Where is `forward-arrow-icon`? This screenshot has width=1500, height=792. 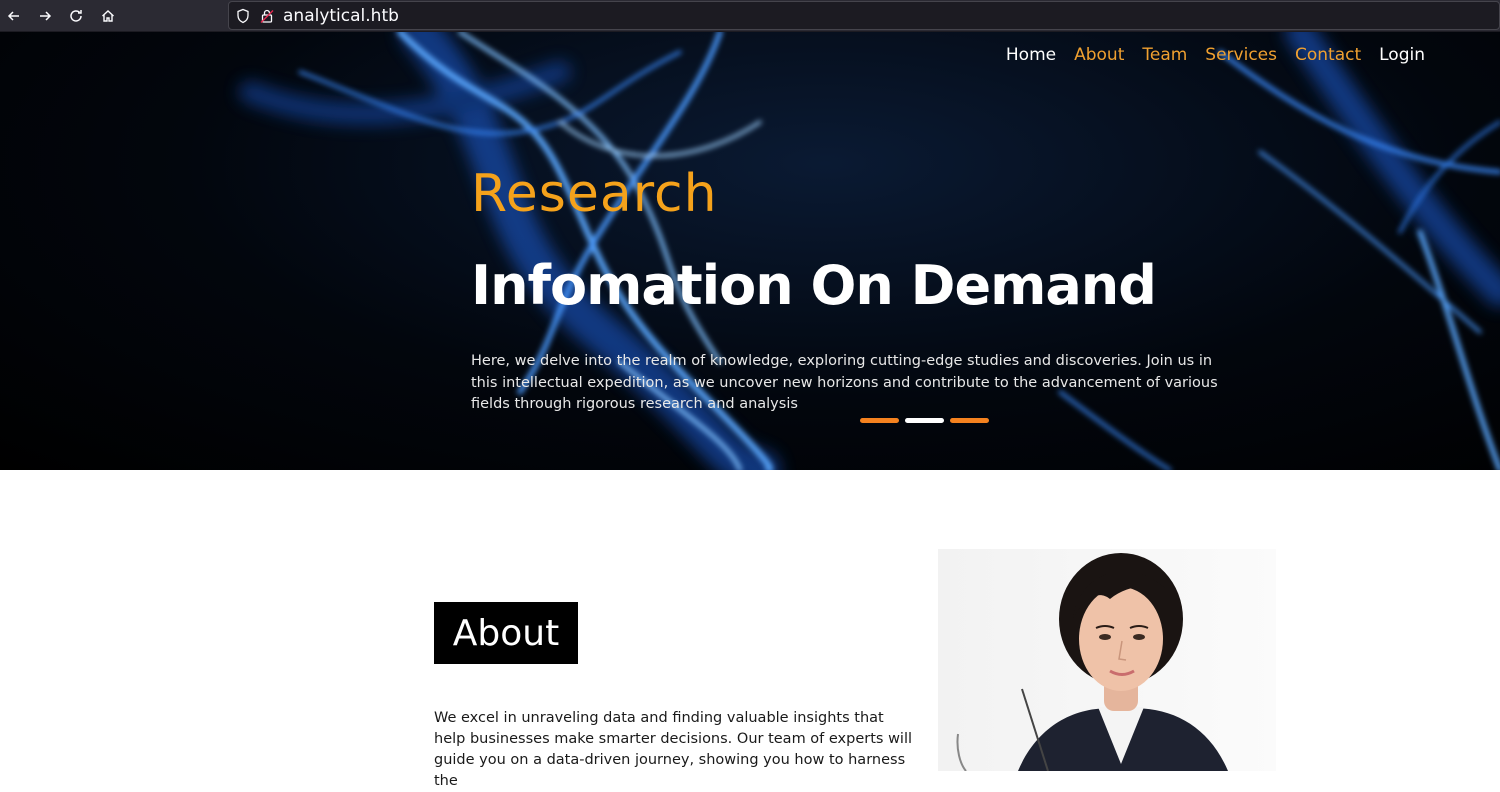 forward-arrow-icon is located at coordinates (46, 16).